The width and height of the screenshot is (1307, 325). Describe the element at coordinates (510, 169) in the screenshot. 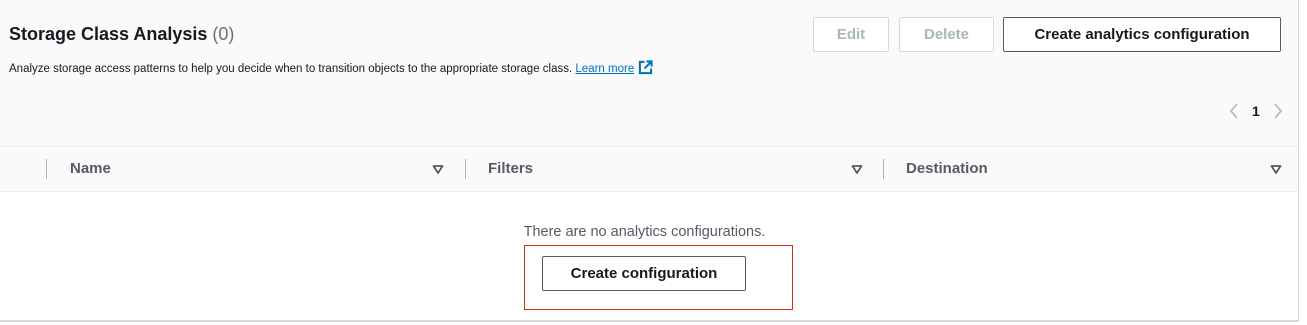

I see `column-header-filters: Filters` at that location.